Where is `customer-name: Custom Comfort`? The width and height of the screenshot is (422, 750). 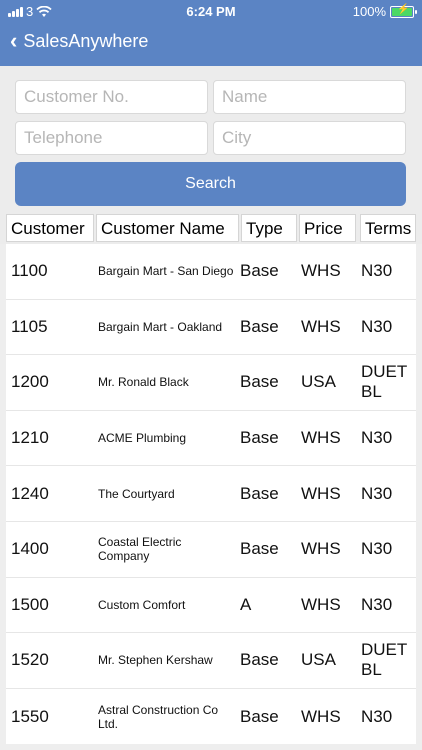
customer-name: Custom Comfort is located at coordinates (142, 604).